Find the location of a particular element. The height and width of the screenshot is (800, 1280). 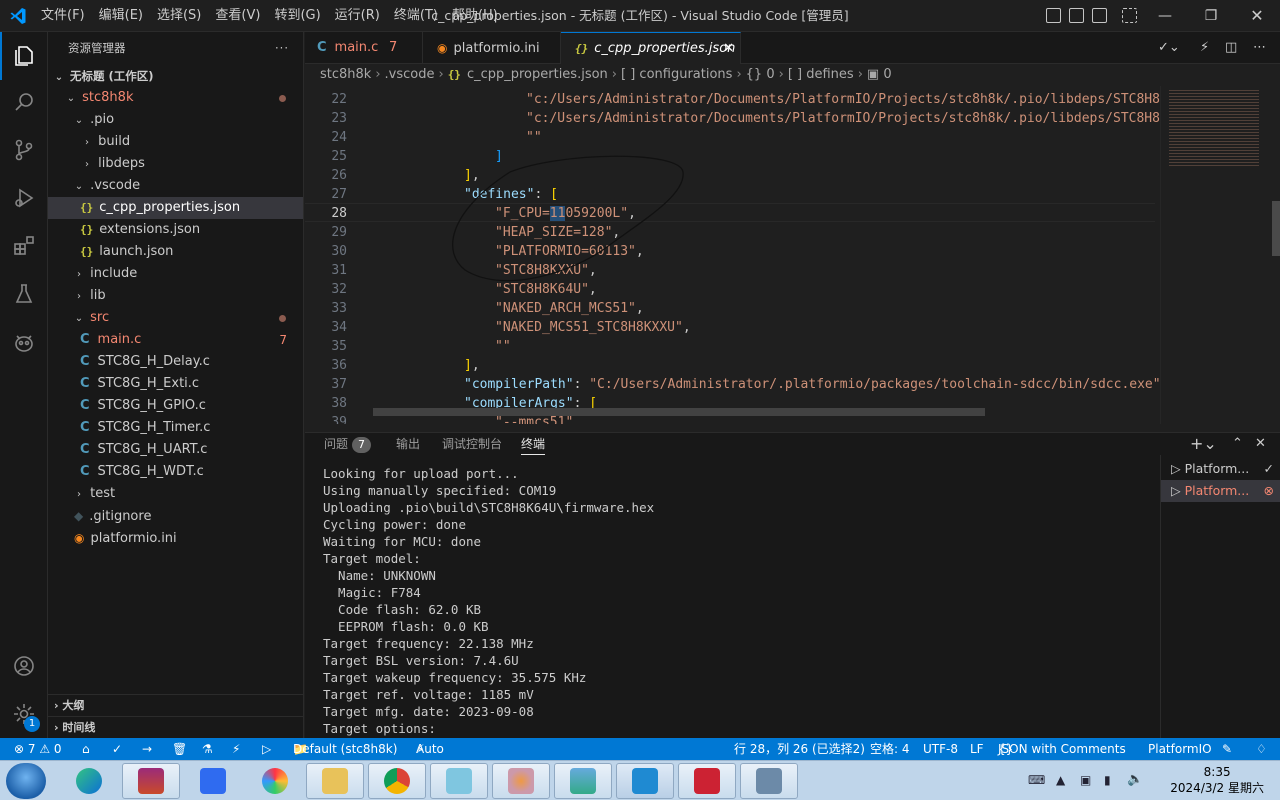

file-platformio-ini: ◉ platformio.ini is located at coordinates (175, 538).